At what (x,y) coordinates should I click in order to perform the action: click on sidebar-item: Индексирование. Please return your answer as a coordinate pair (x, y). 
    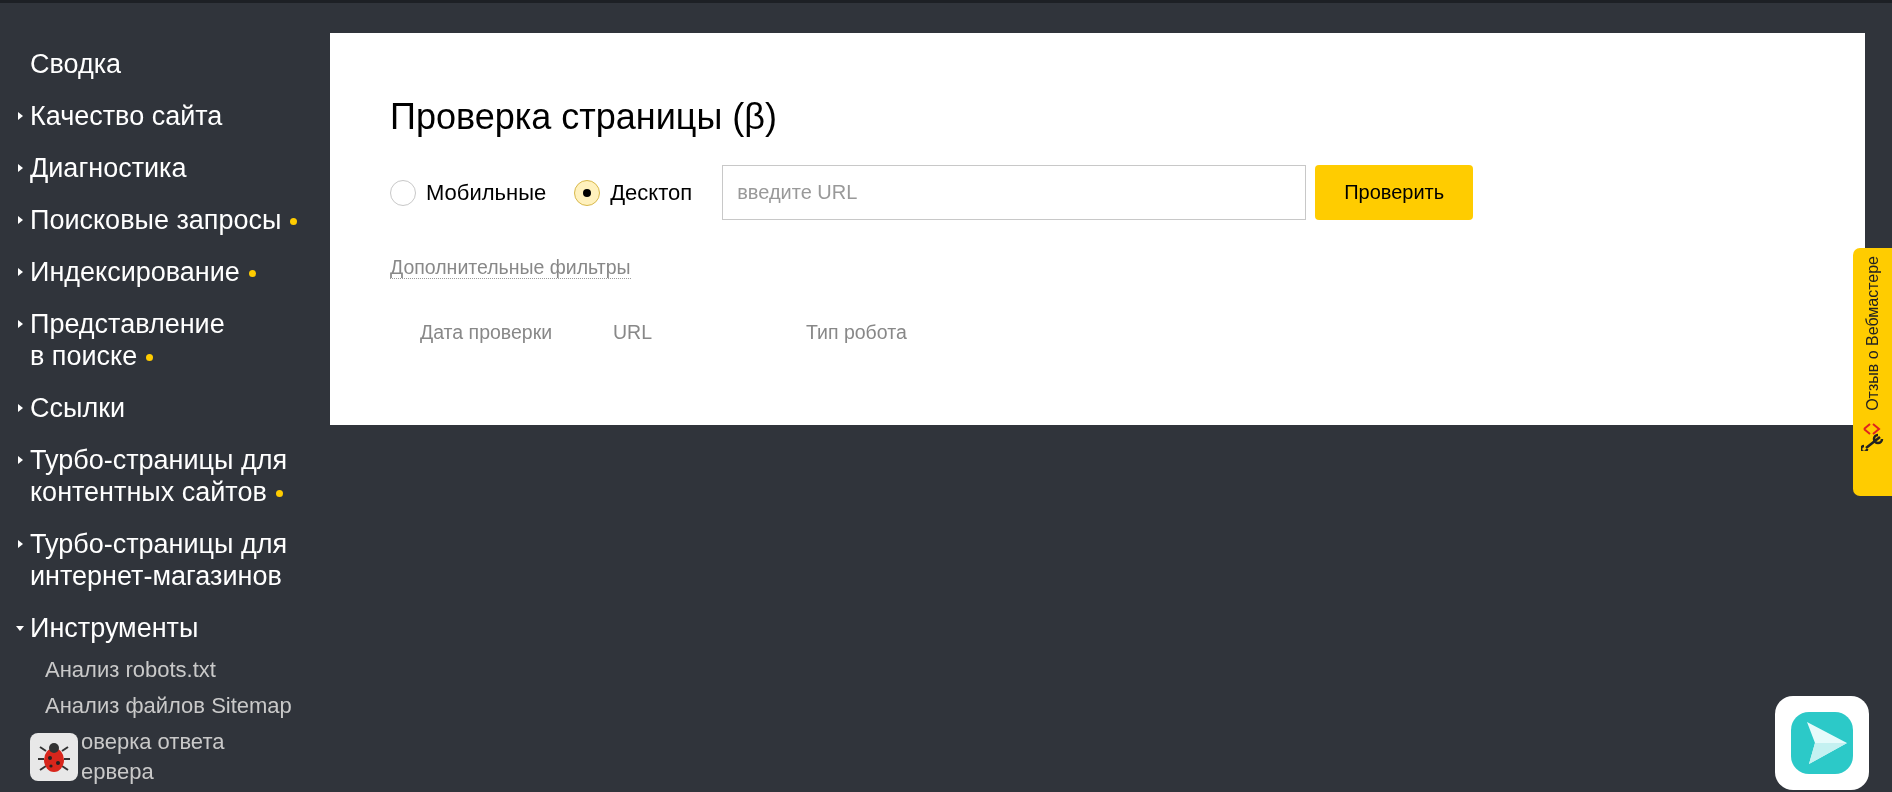
    Looking at the image, I should click on (143, 272).